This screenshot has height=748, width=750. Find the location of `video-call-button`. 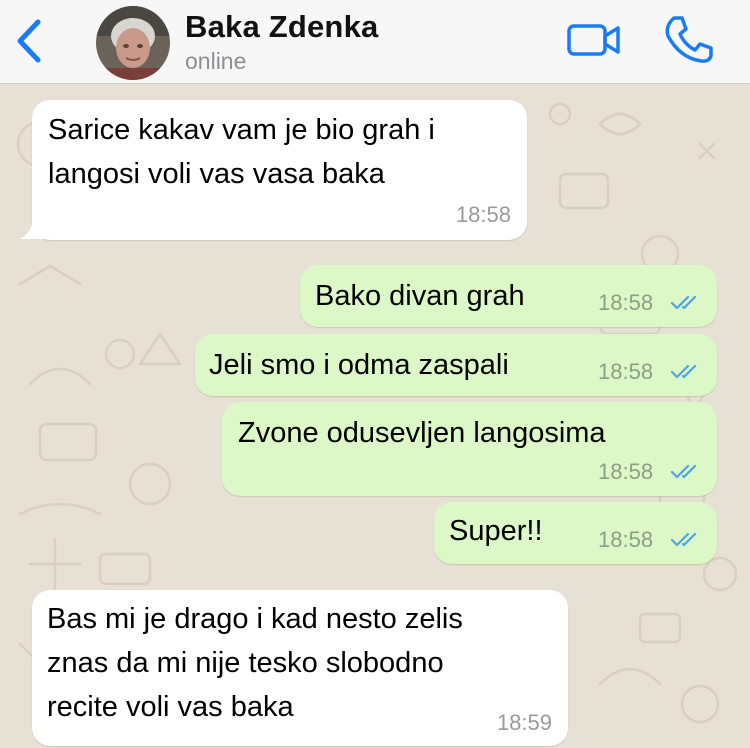

video-call-button is located at coordinates (595, 40).